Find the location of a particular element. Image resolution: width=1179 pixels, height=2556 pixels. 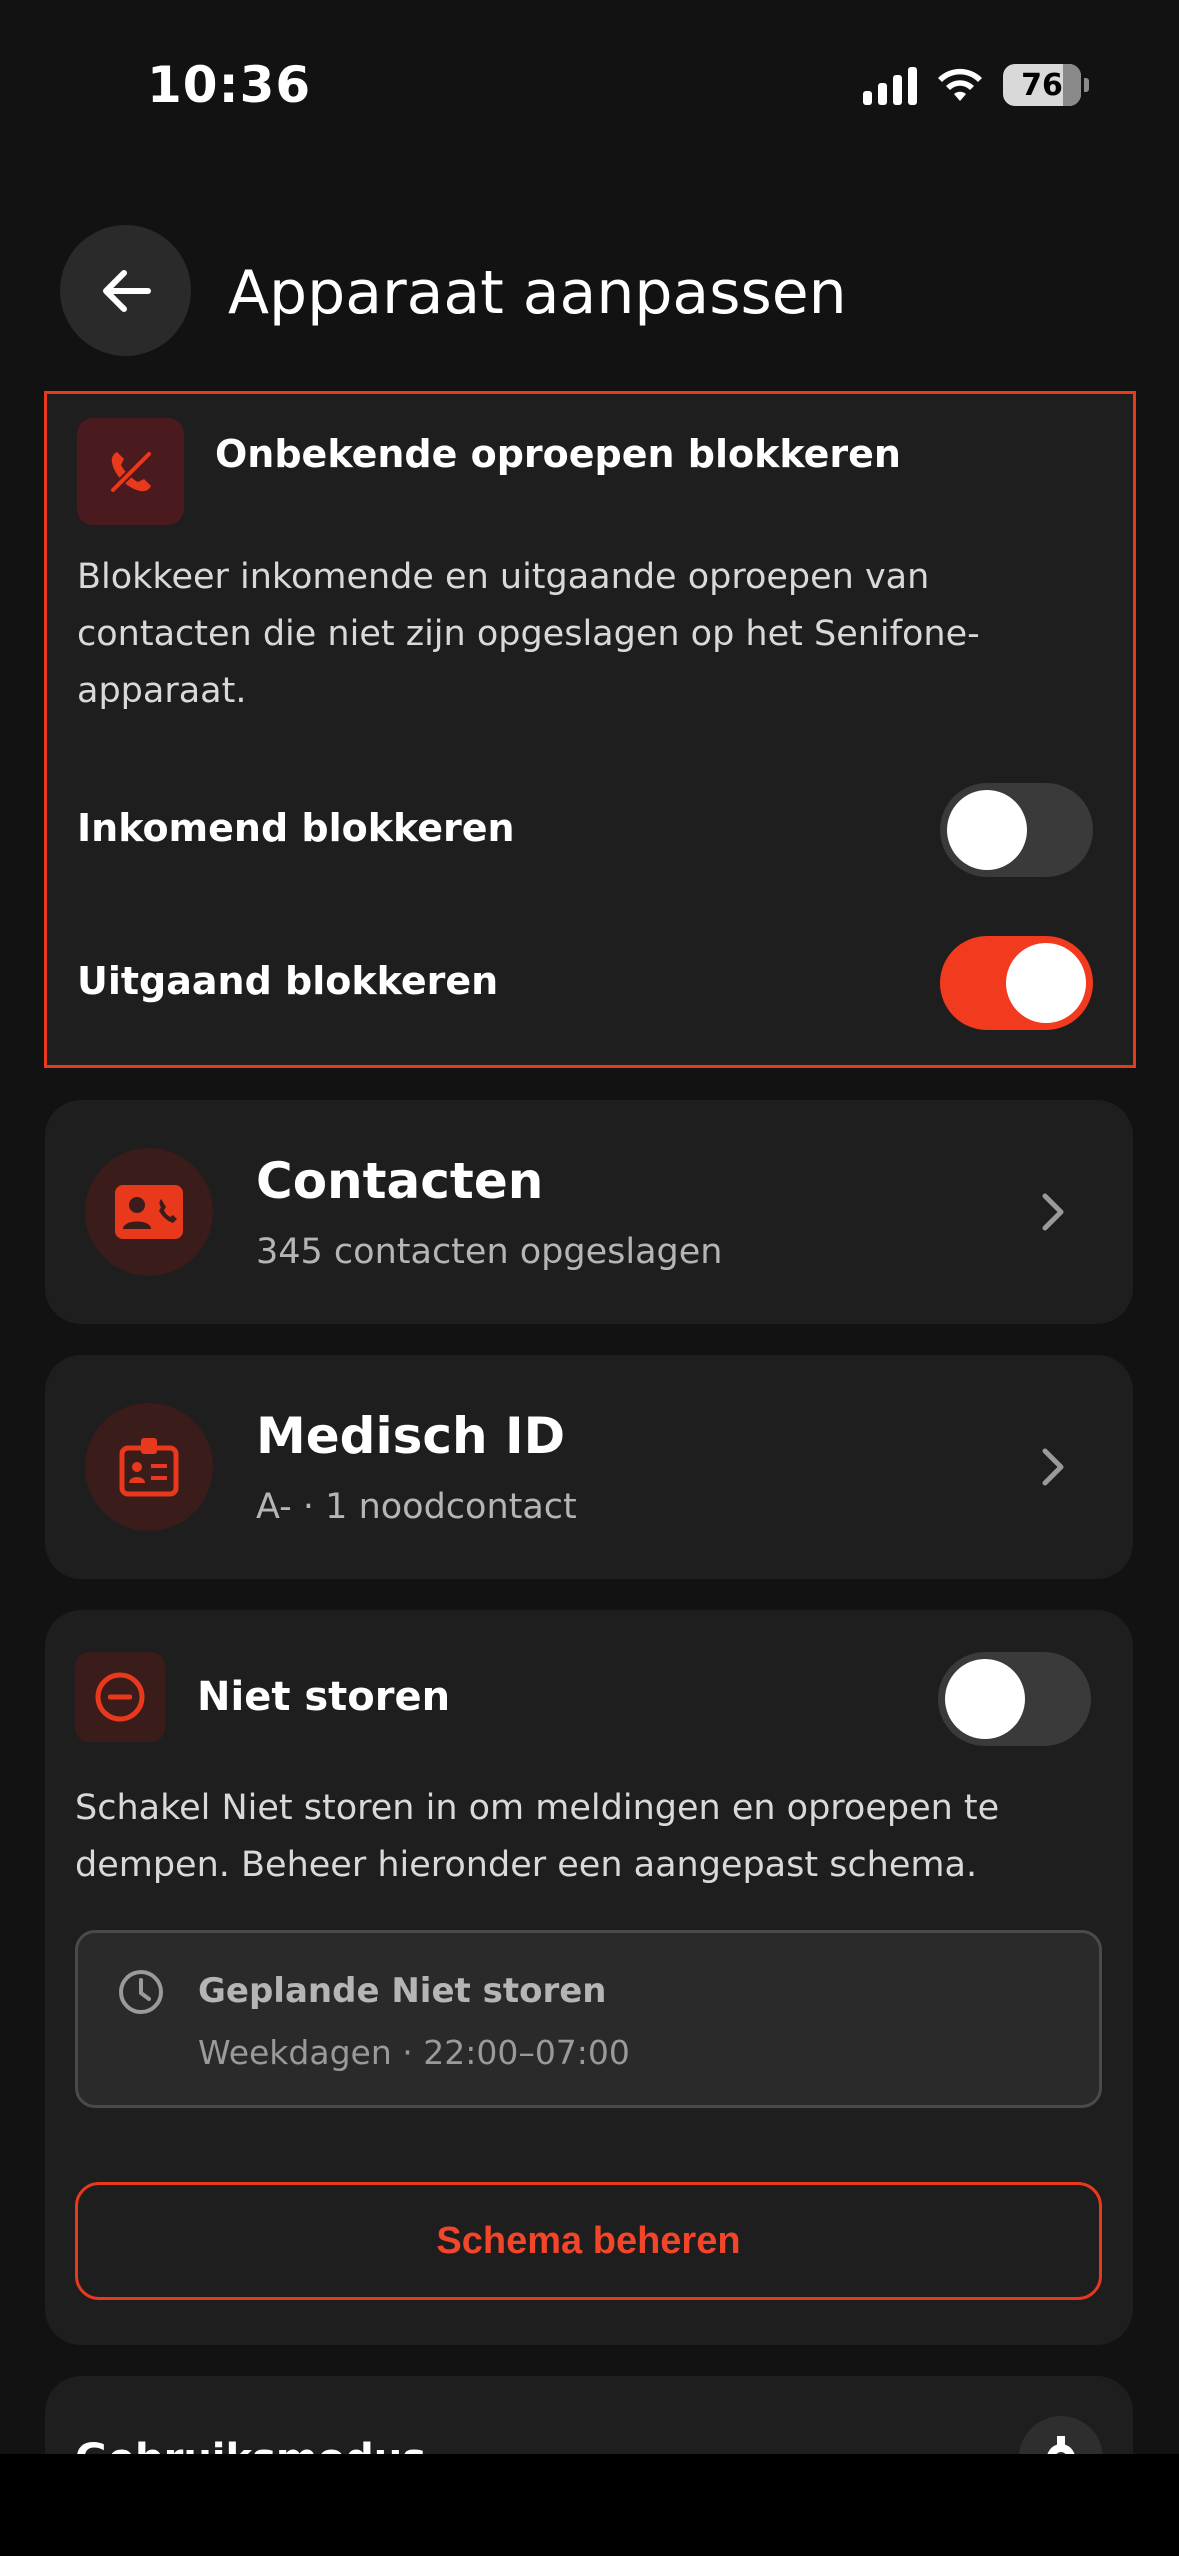

outgoing-block-toggle is located at coordinates (1016, 983).